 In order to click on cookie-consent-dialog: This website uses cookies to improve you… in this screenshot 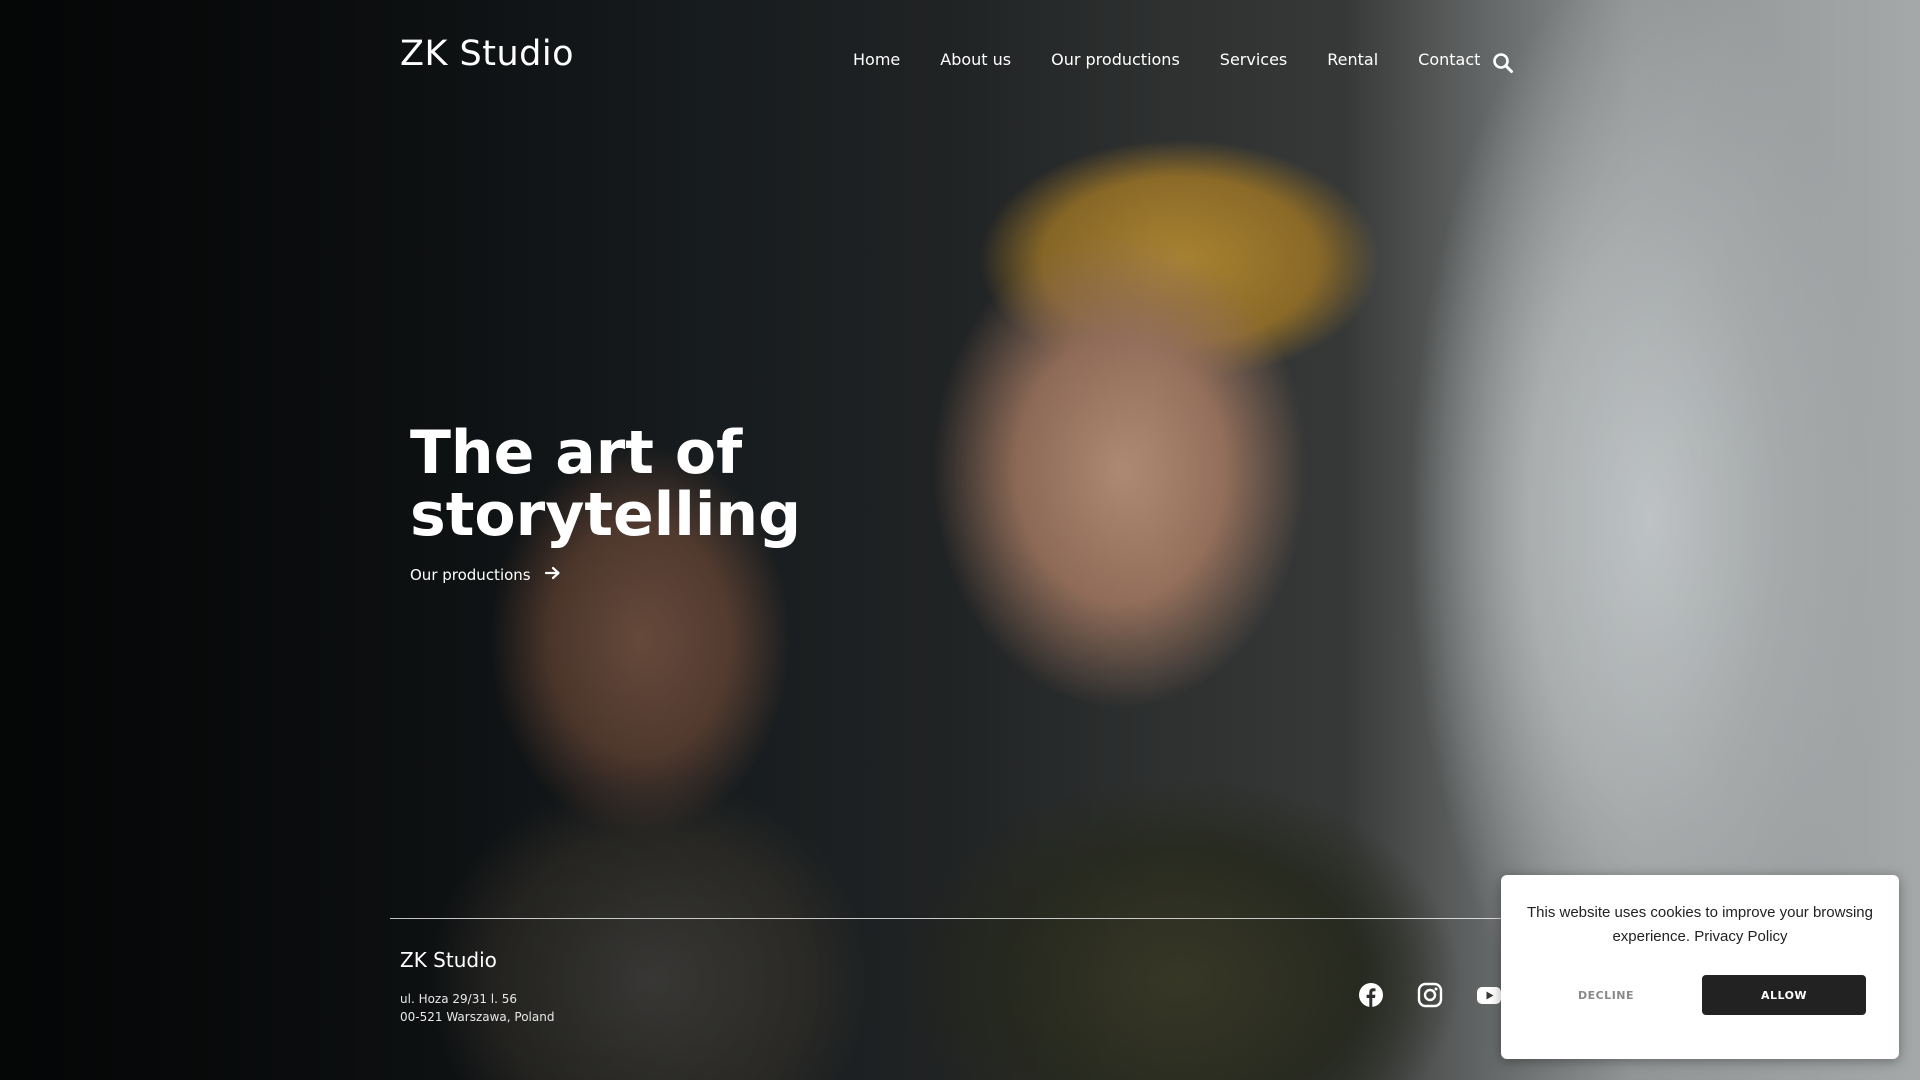, I will do `click(1700, 967)`.